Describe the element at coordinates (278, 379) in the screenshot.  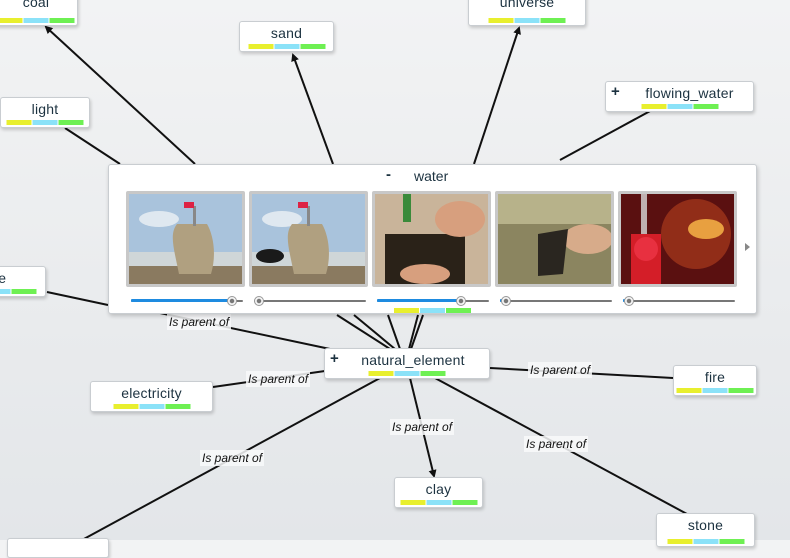
I see `edge-label-electricity: Is parent of` at that location.